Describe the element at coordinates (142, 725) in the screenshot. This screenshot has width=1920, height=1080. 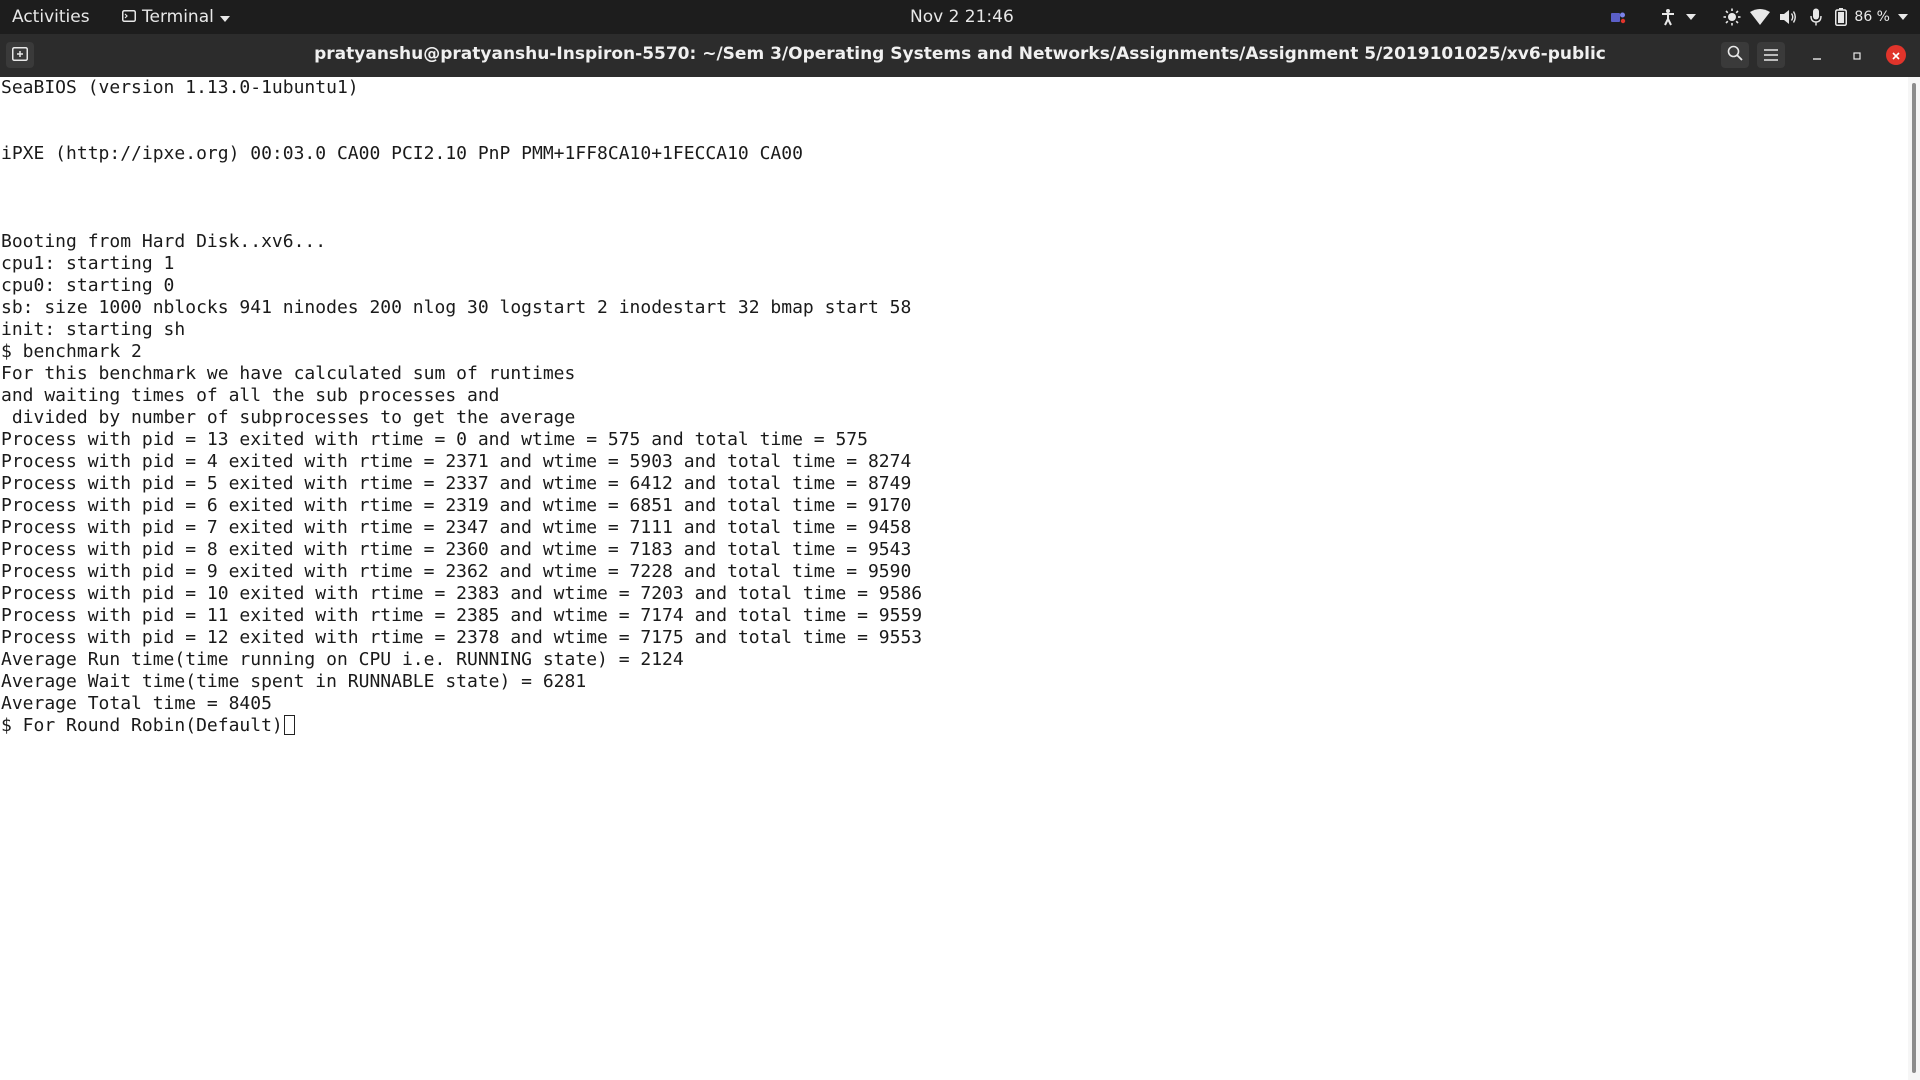
I see `prompt-line: $ For Round Robin(Default)` at that location.